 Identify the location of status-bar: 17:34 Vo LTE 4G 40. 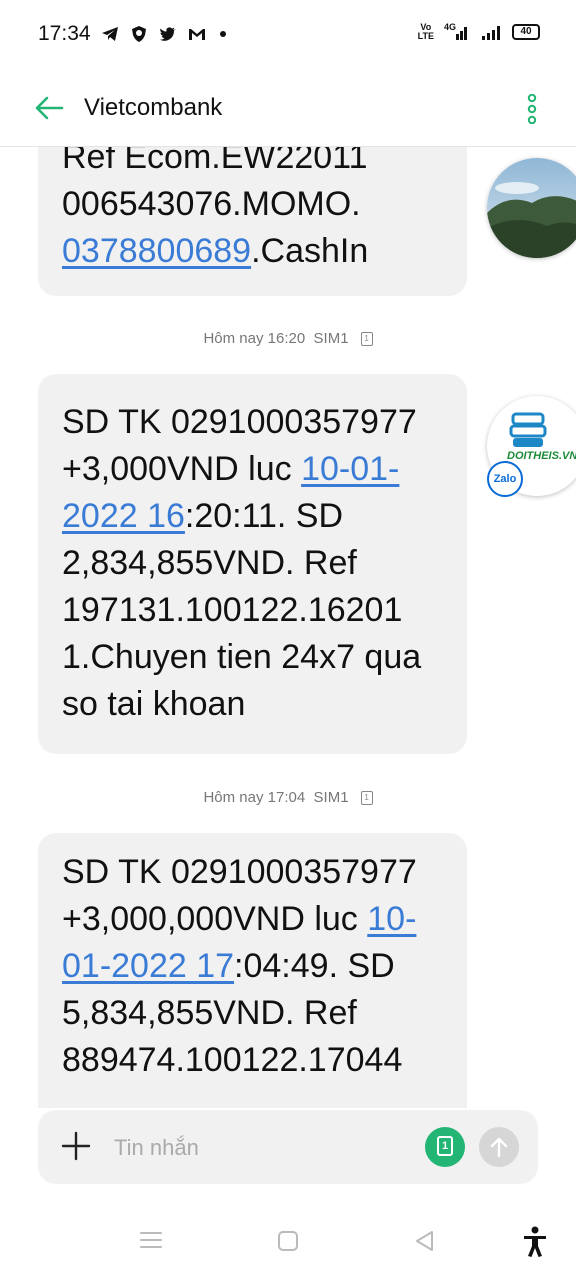
(288, 35).